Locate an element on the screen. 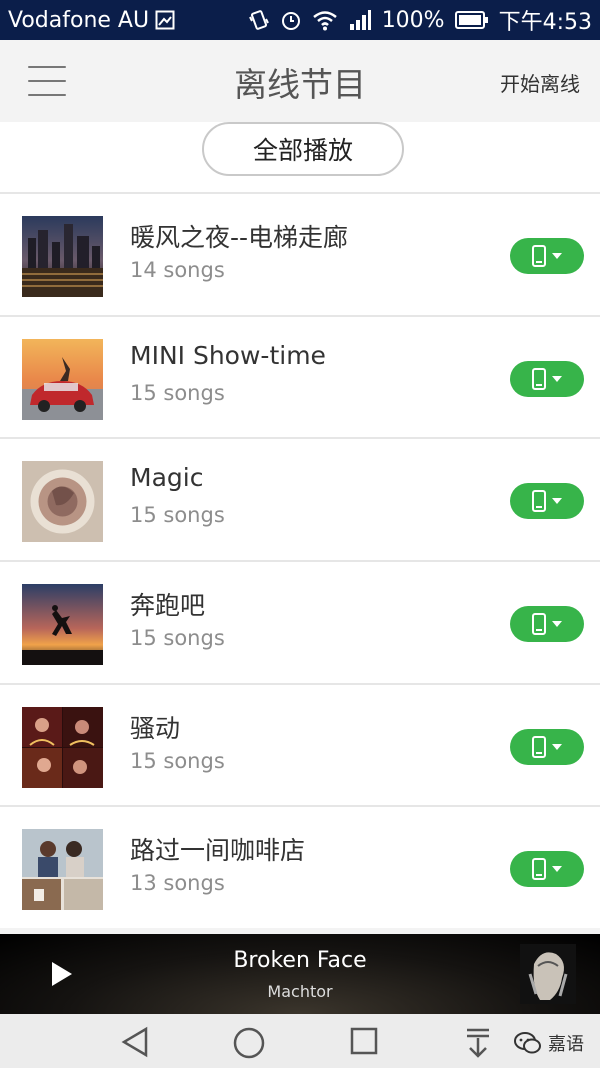 The height and width of the screenshot is (1068, 600). back-icon is located at coordinates (135, 1042).